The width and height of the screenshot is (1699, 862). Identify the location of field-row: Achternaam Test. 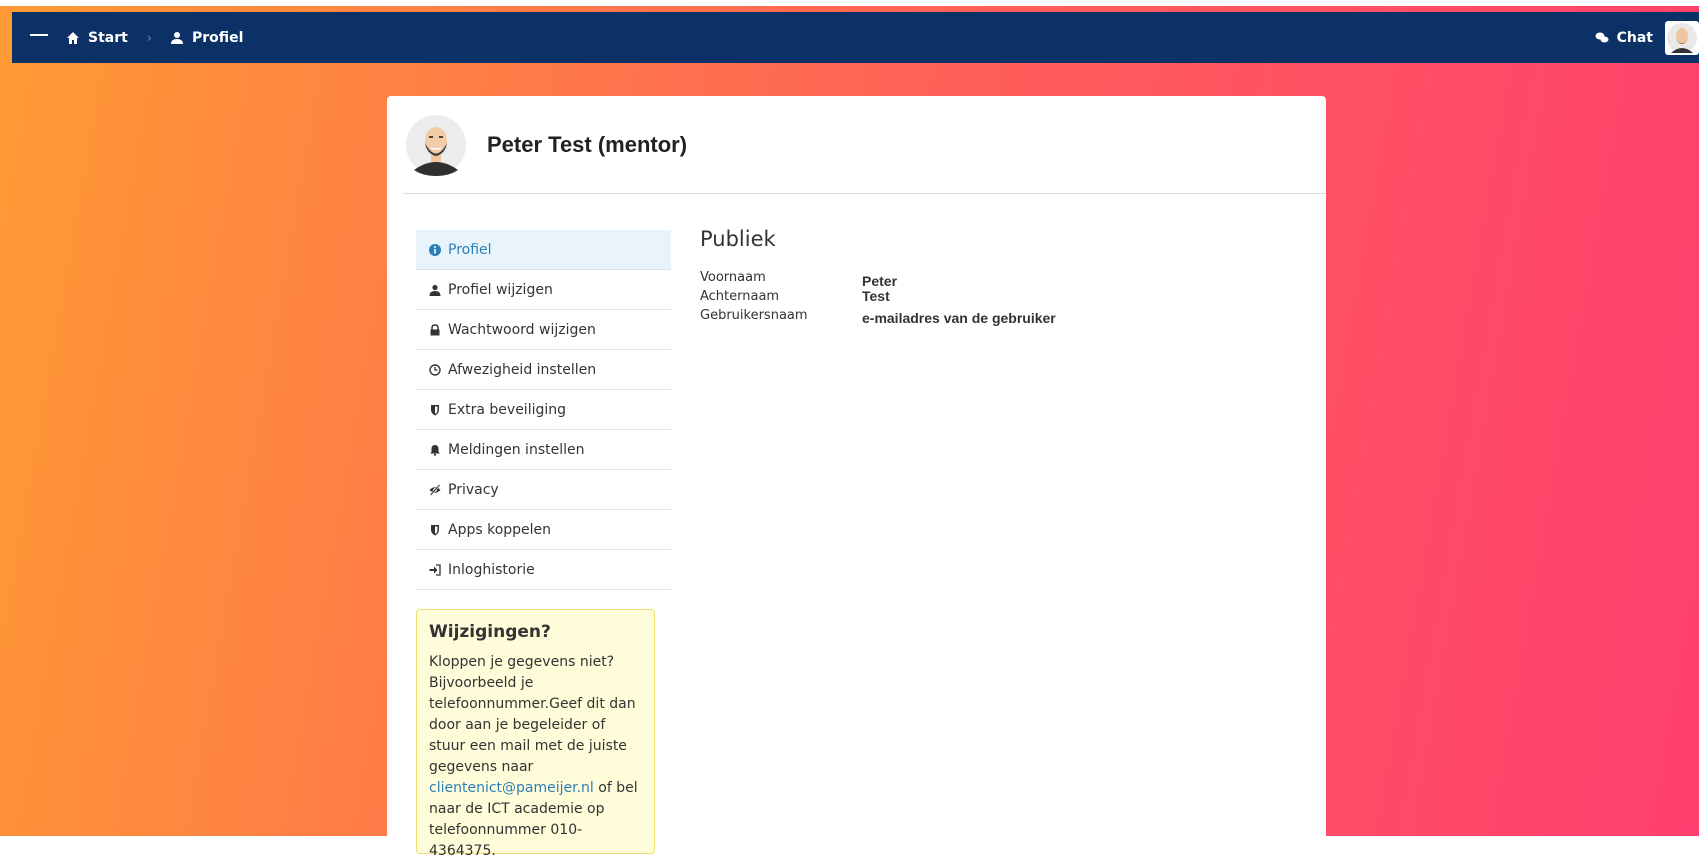
(950, 298).